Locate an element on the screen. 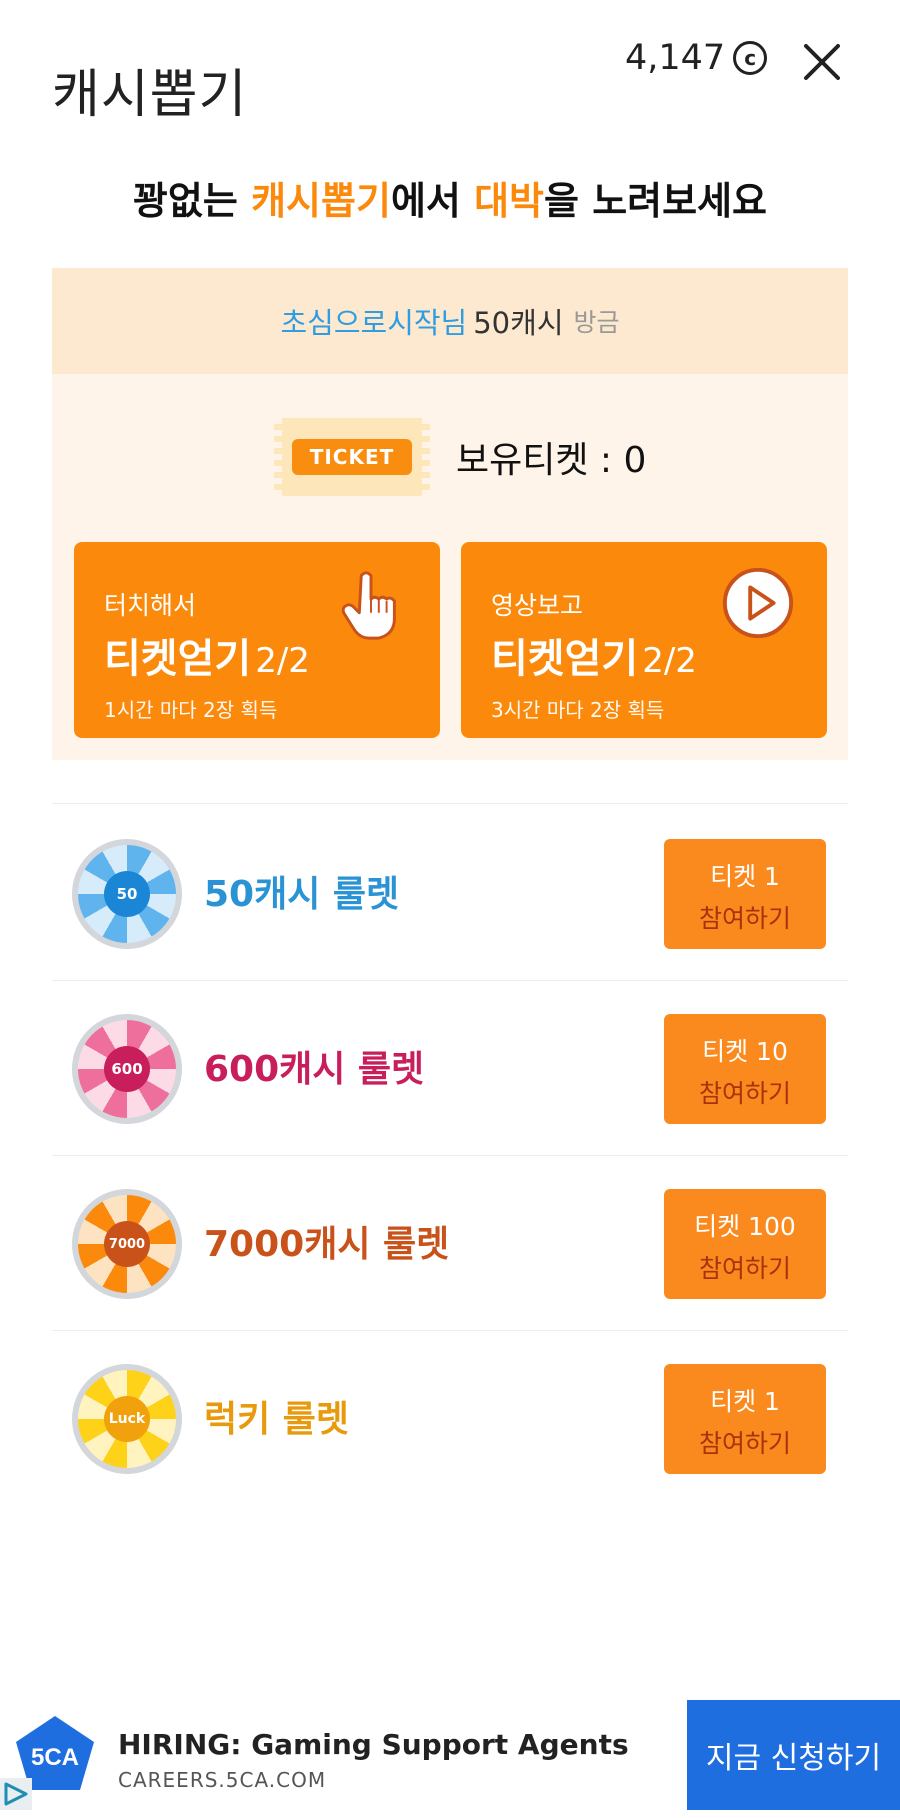 This screenshot has width=900, height=1818. join-roulette-7000-button: 티켓 100 참여하기 is located at coordinates (745, 1244).